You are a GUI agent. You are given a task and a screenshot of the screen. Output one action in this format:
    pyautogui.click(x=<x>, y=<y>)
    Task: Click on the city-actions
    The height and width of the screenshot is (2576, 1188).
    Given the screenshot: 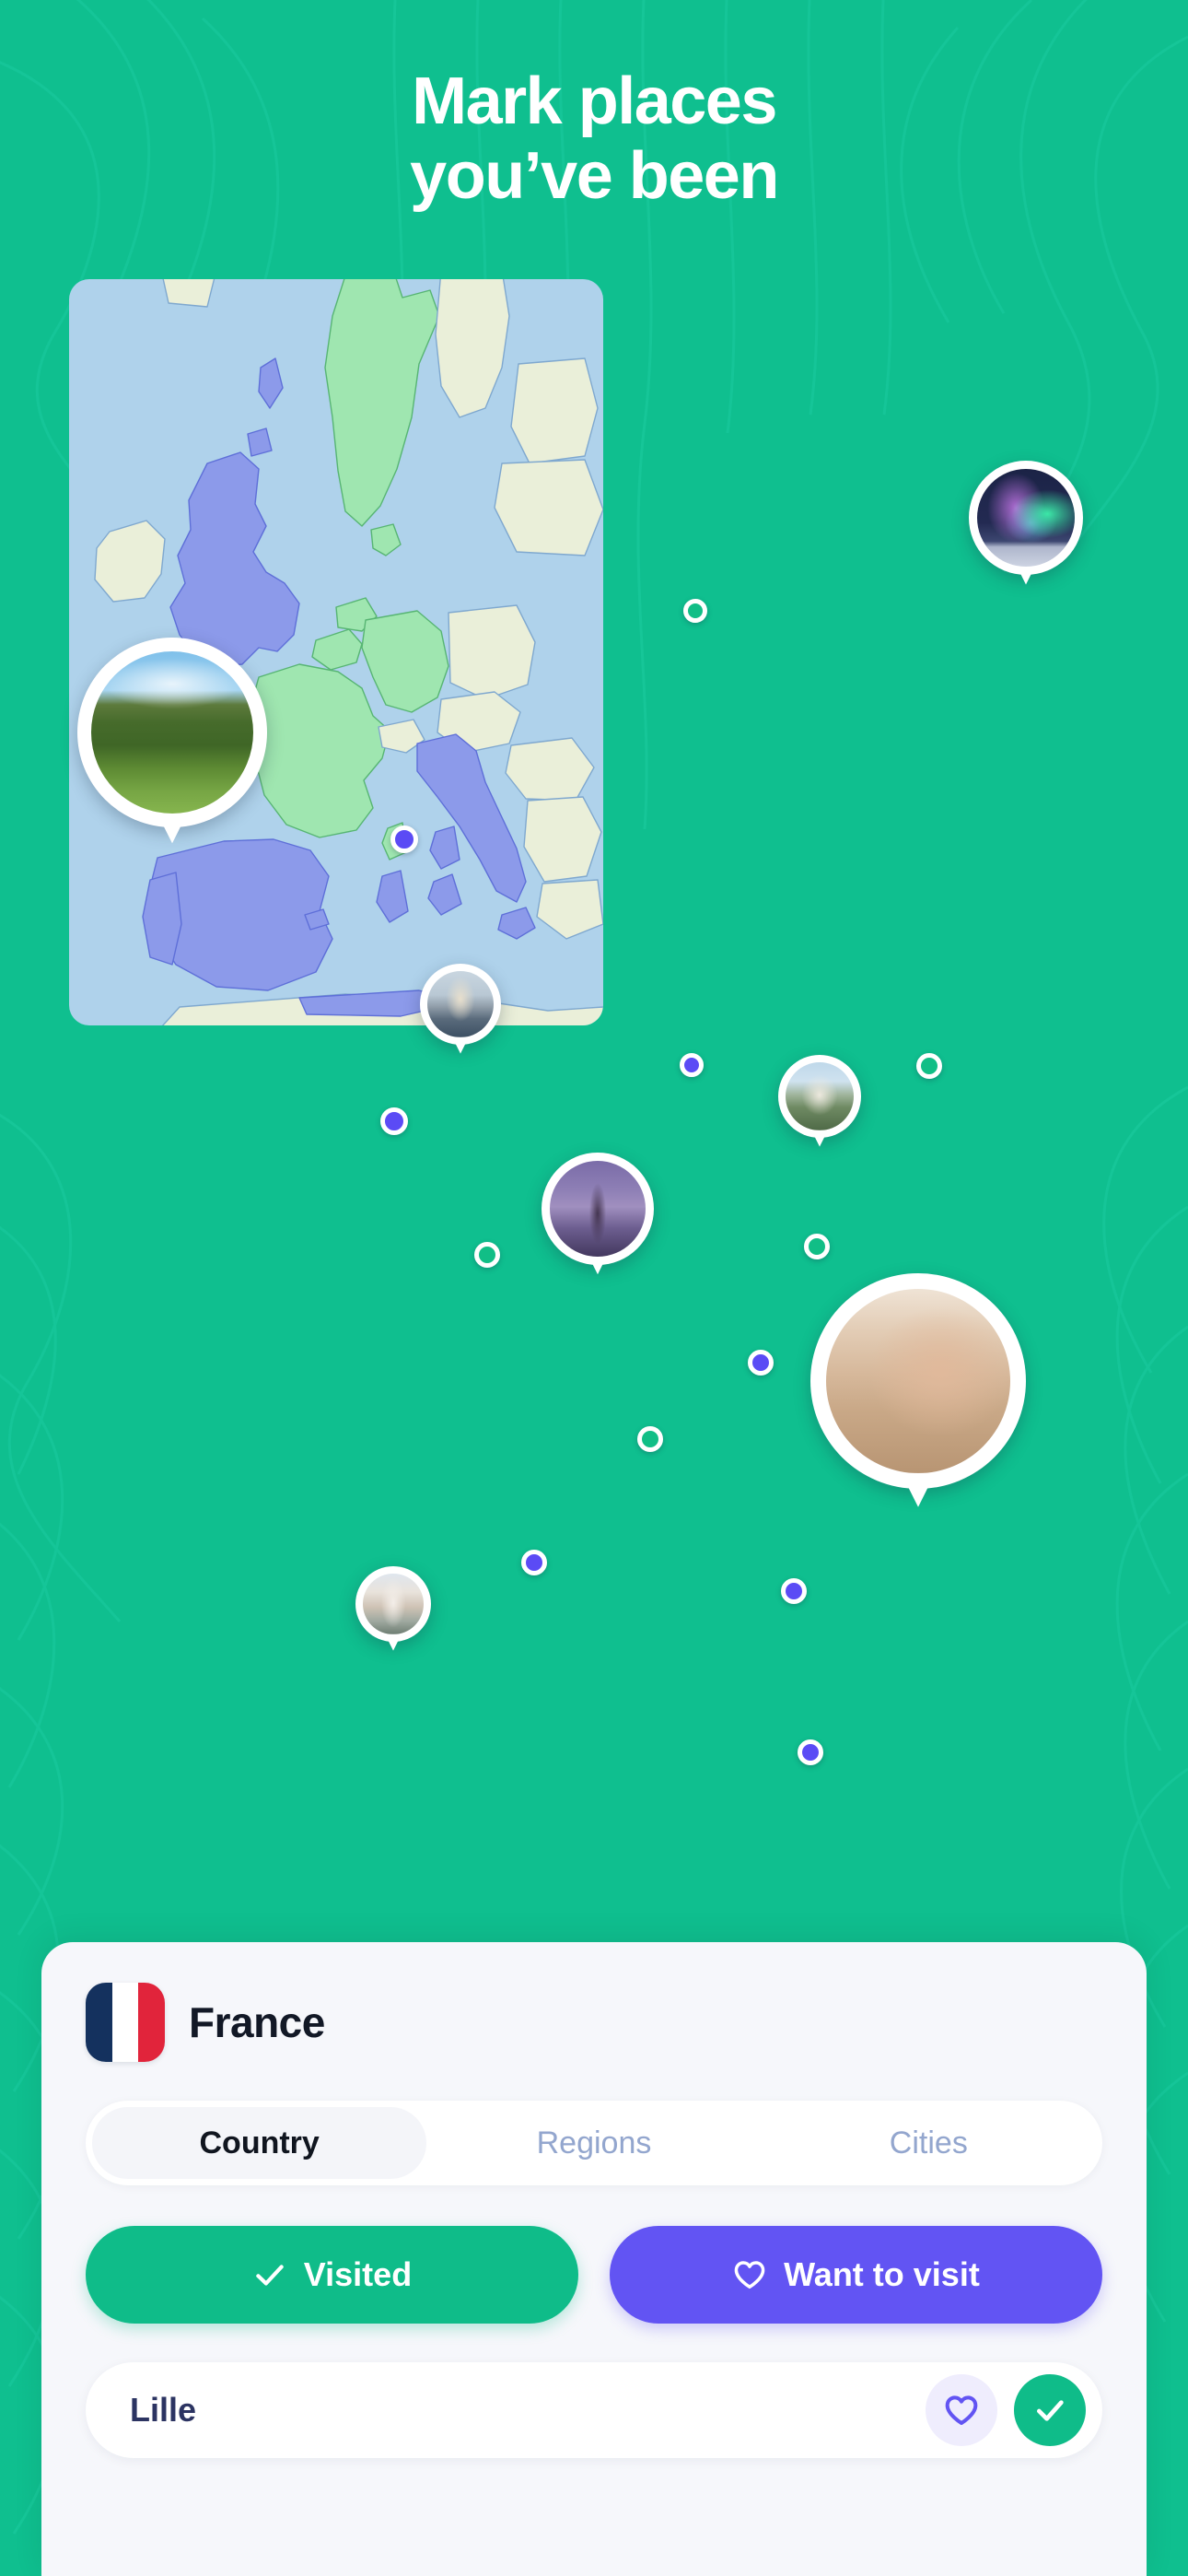 What is the action you would take?
    pyautogui.click(x=1006, y=2410)
    